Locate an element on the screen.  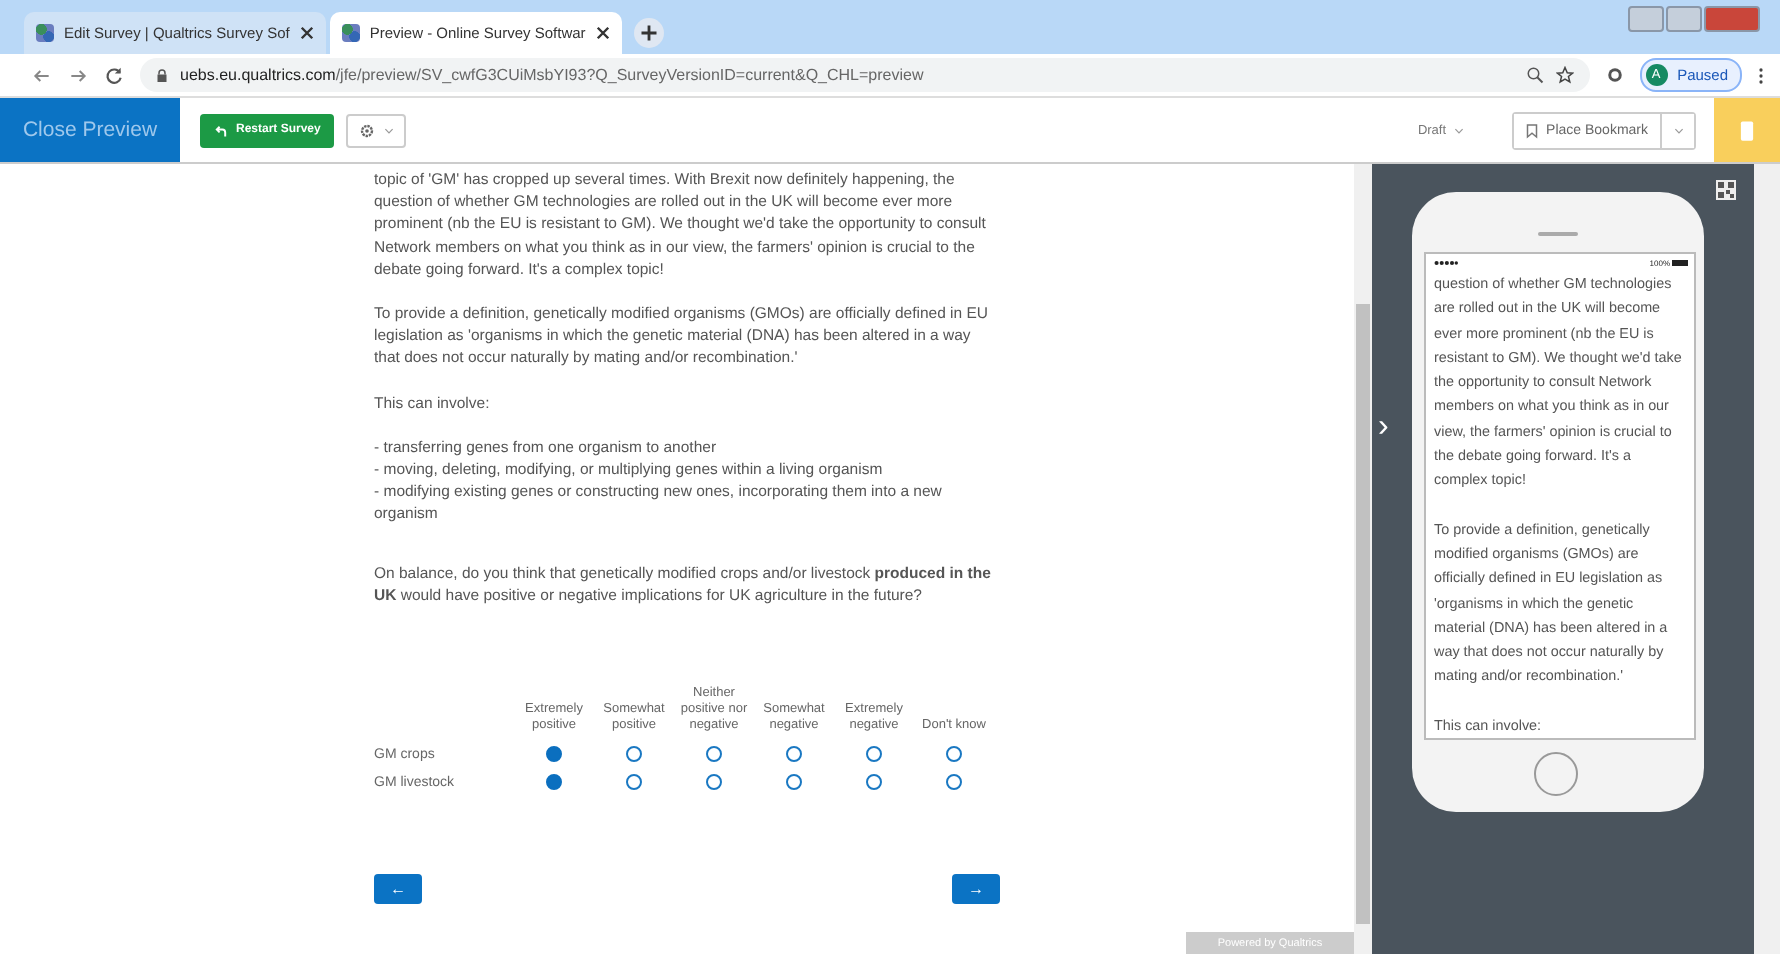
qr-code-icon is located at coordinates (1726, 190).